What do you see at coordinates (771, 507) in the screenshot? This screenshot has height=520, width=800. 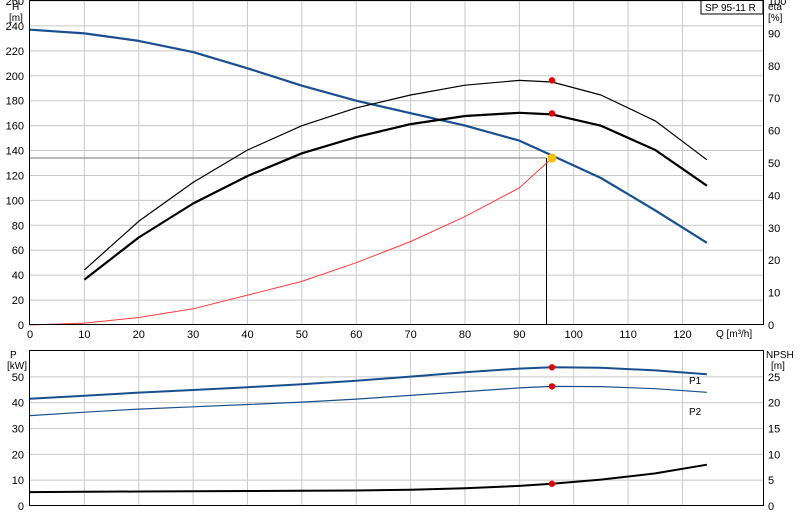 I see `tick-label-npsh: 0` at bounding box center [771, 507].